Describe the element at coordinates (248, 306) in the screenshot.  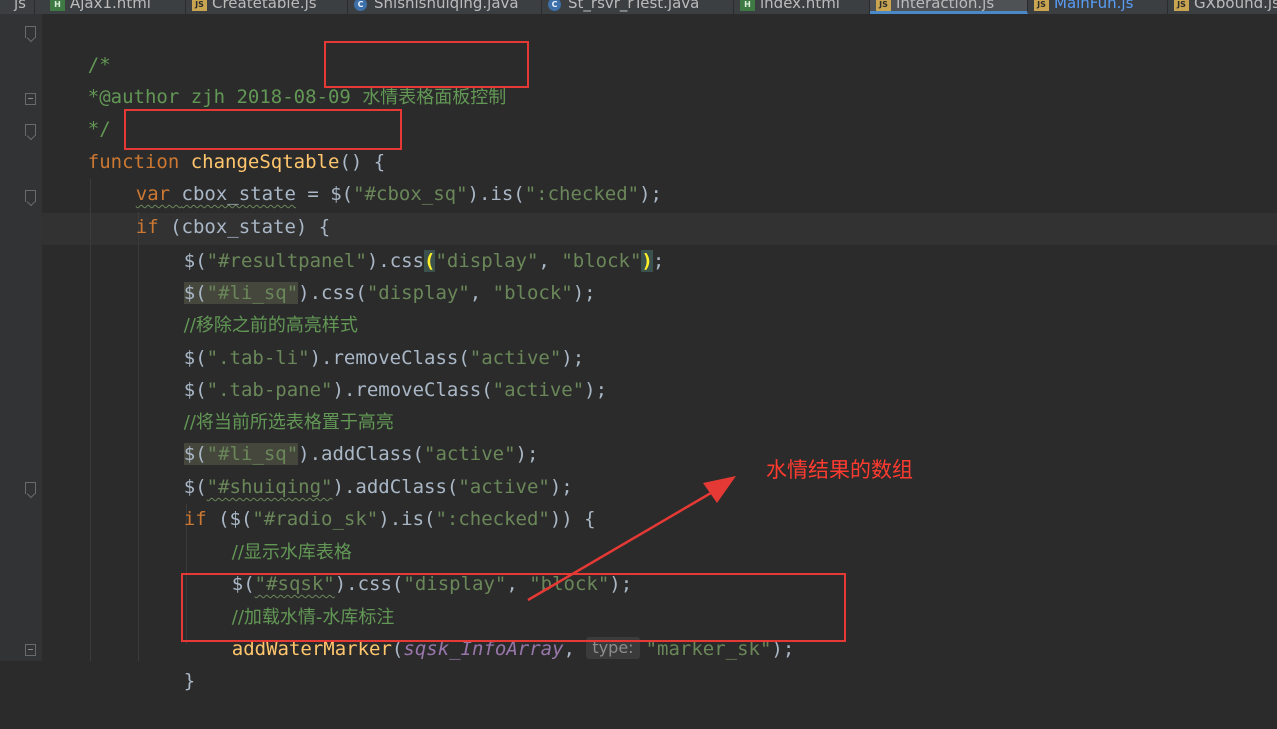
I see `code-line: //移除之前的高亮样式` at that location.